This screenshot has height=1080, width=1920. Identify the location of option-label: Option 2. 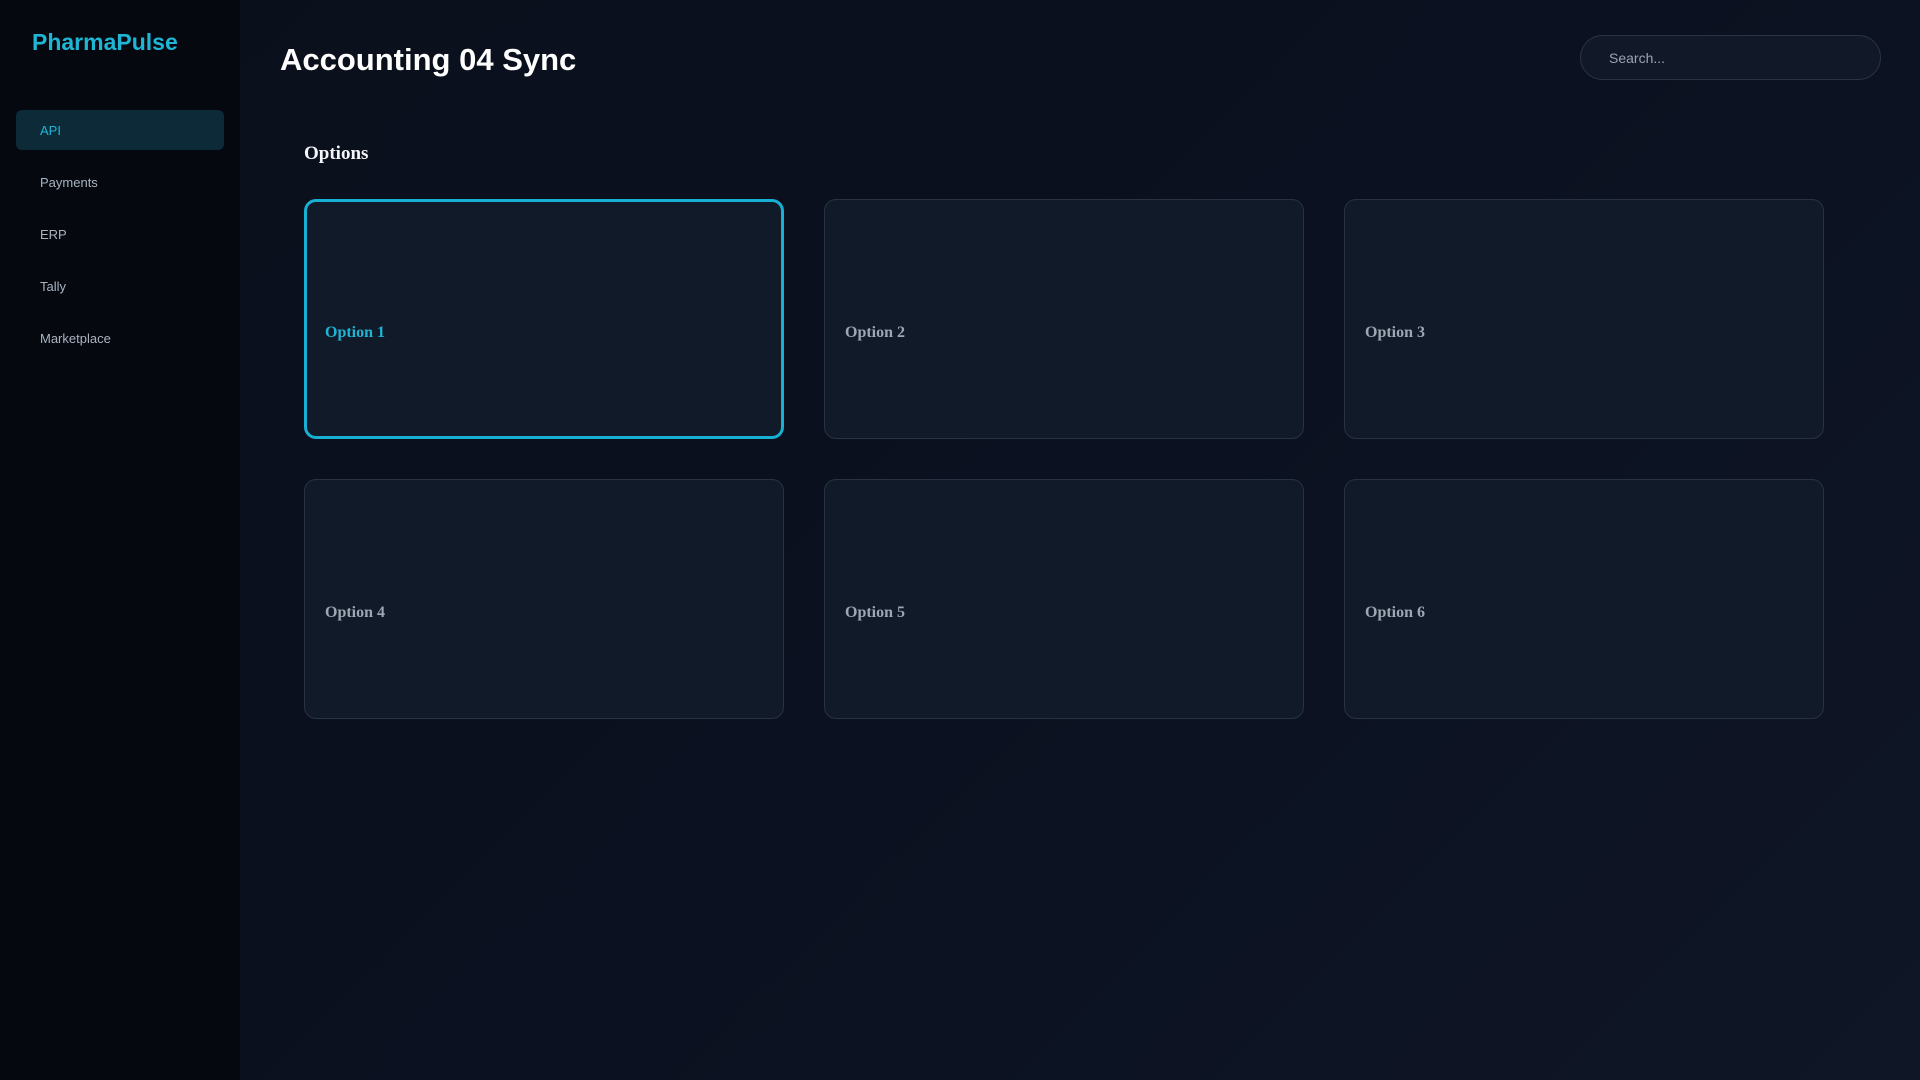
(875, 332).